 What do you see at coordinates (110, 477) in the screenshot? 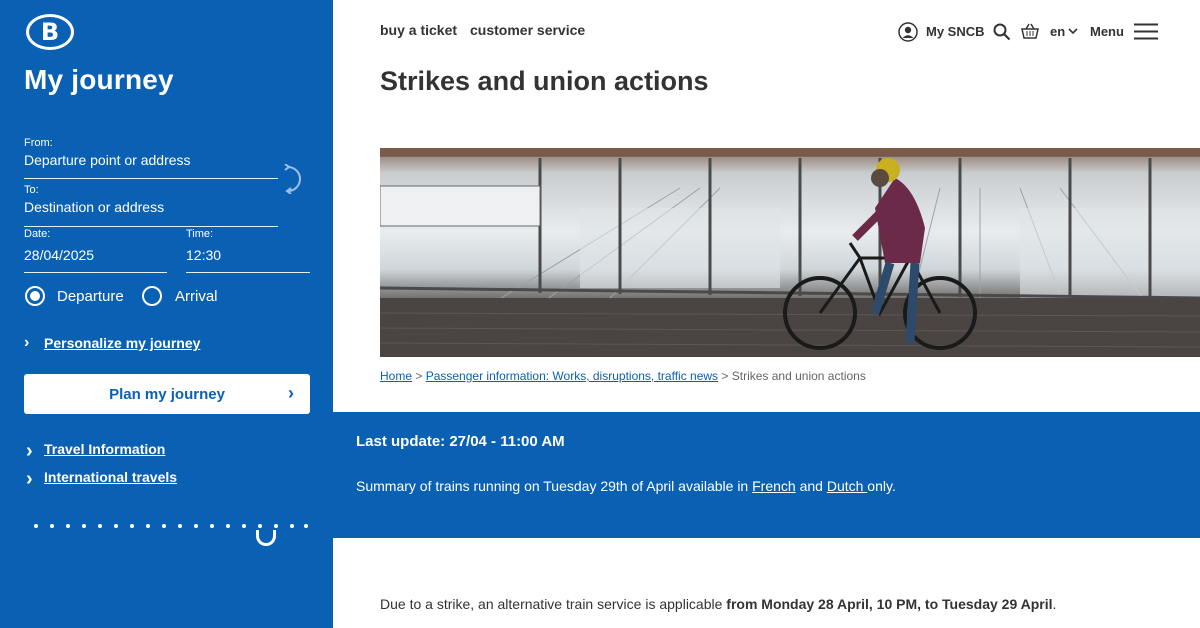
I see `international-travels-link: International travels` at bounding box center [110, 477].